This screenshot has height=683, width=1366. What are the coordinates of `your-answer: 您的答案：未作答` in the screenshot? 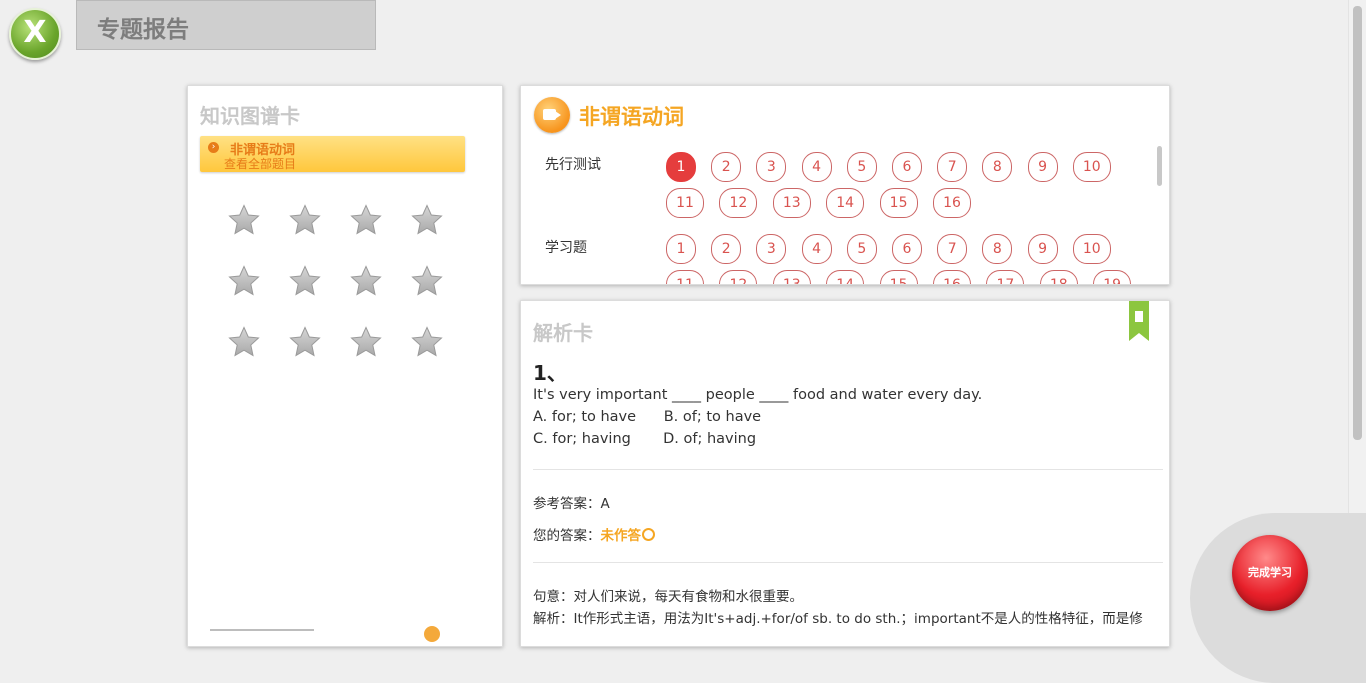 It's located at (594, 534).